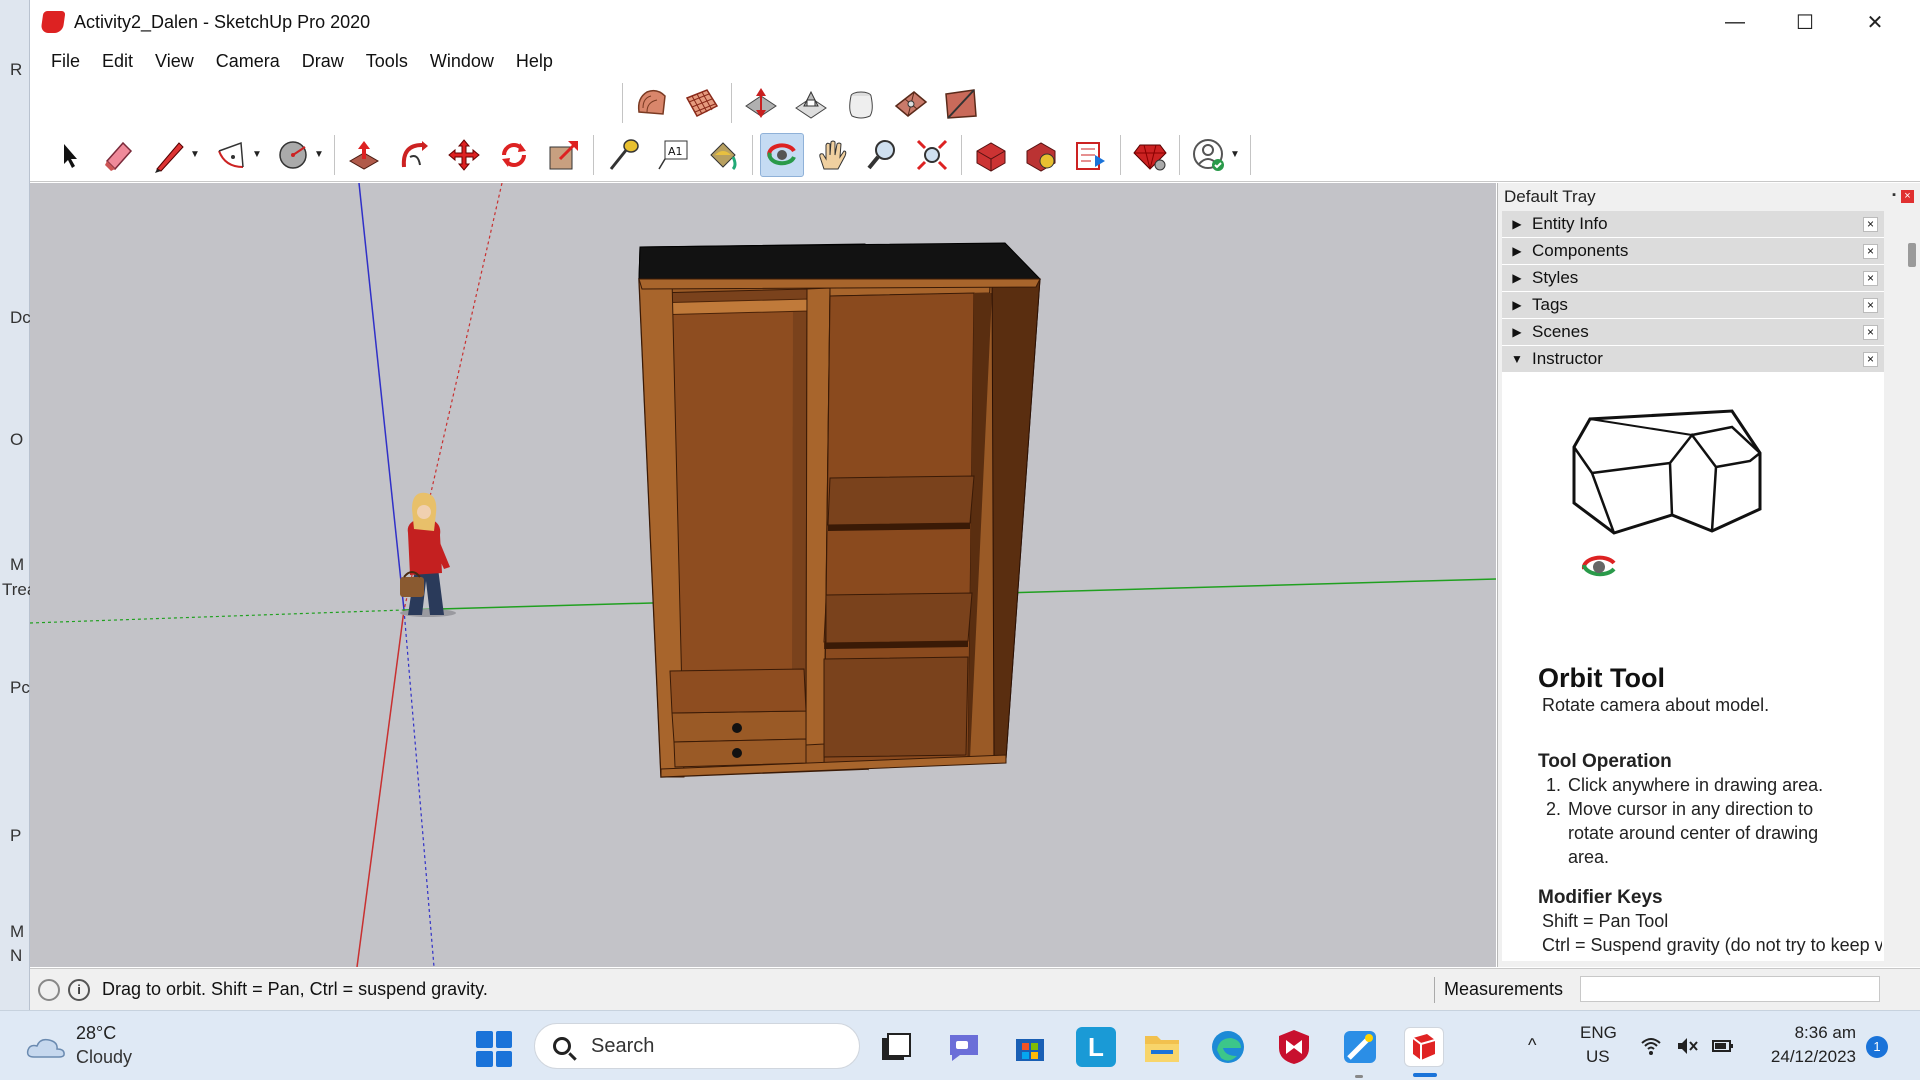  I want to click on arc-tool-icon, so click(231, 155).